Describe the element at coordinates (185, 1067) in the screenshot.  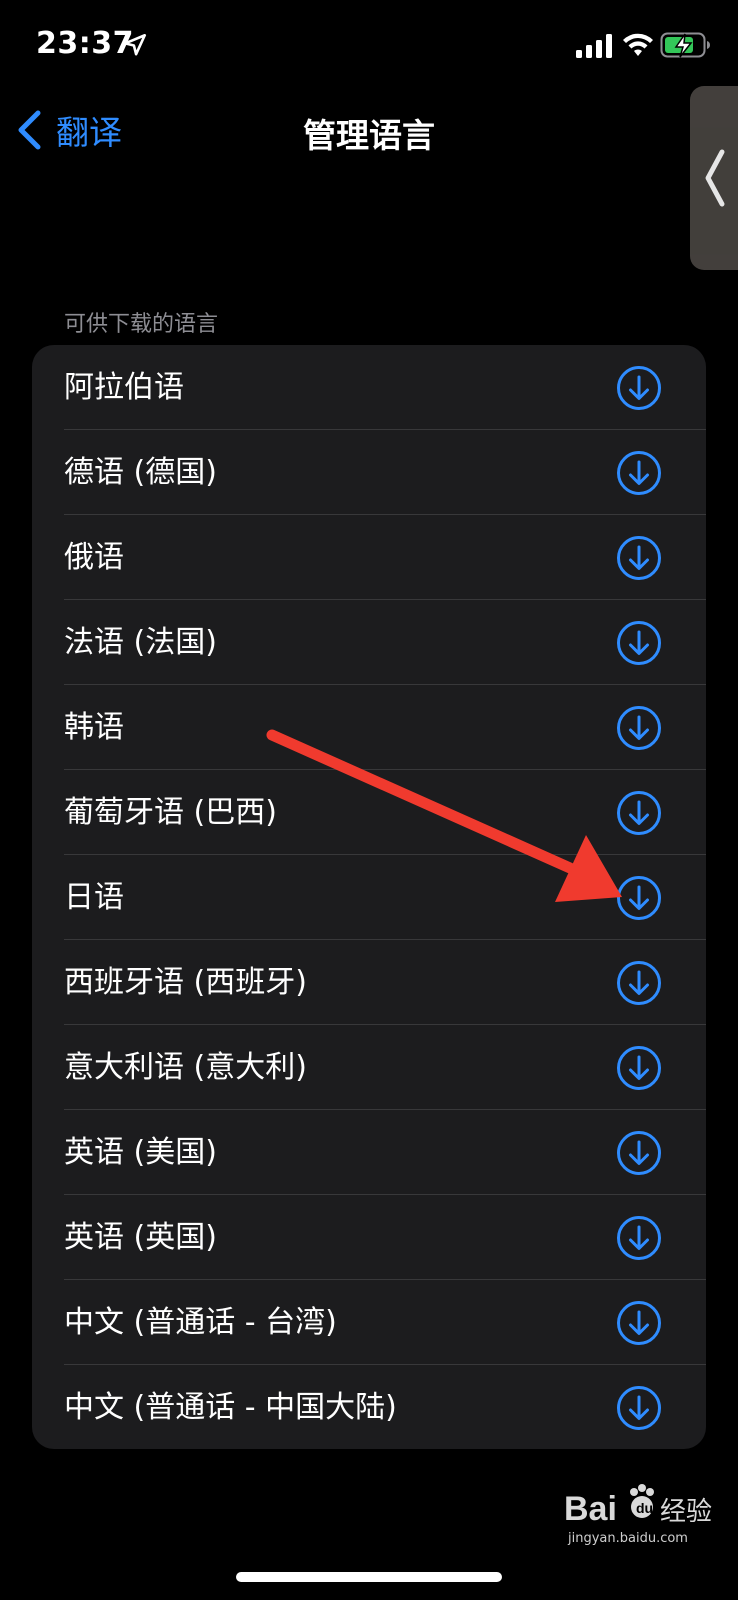
I see `language-label: 意大利语 (意大利)` at that location.